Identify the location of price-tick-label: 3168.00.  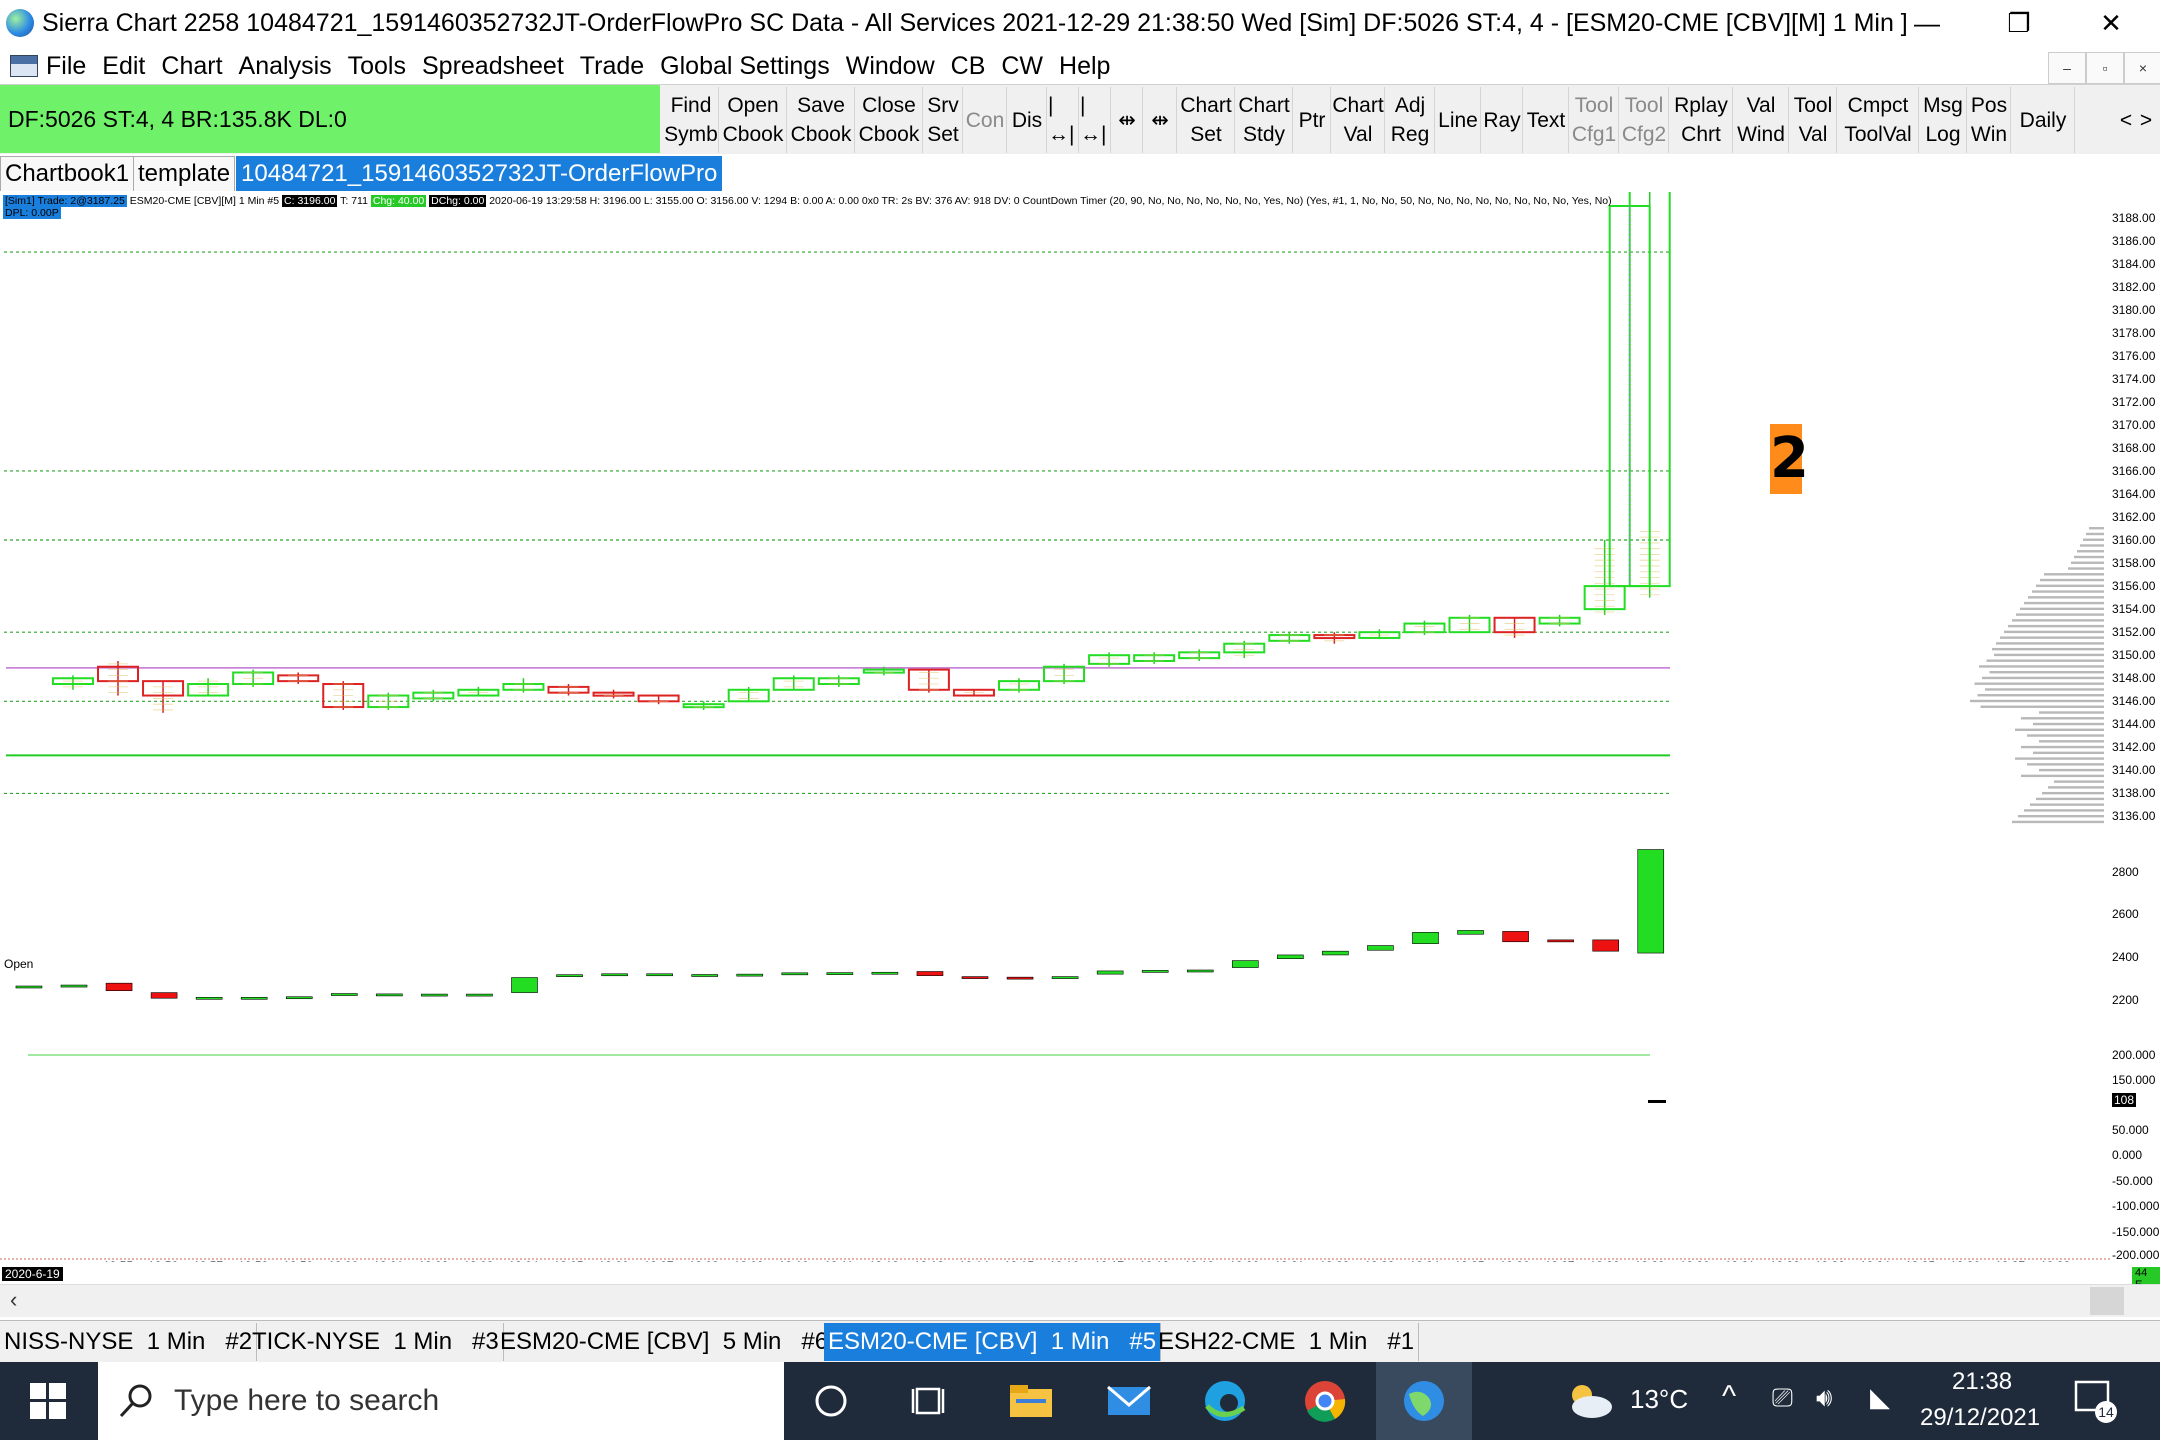
(2134, 447).